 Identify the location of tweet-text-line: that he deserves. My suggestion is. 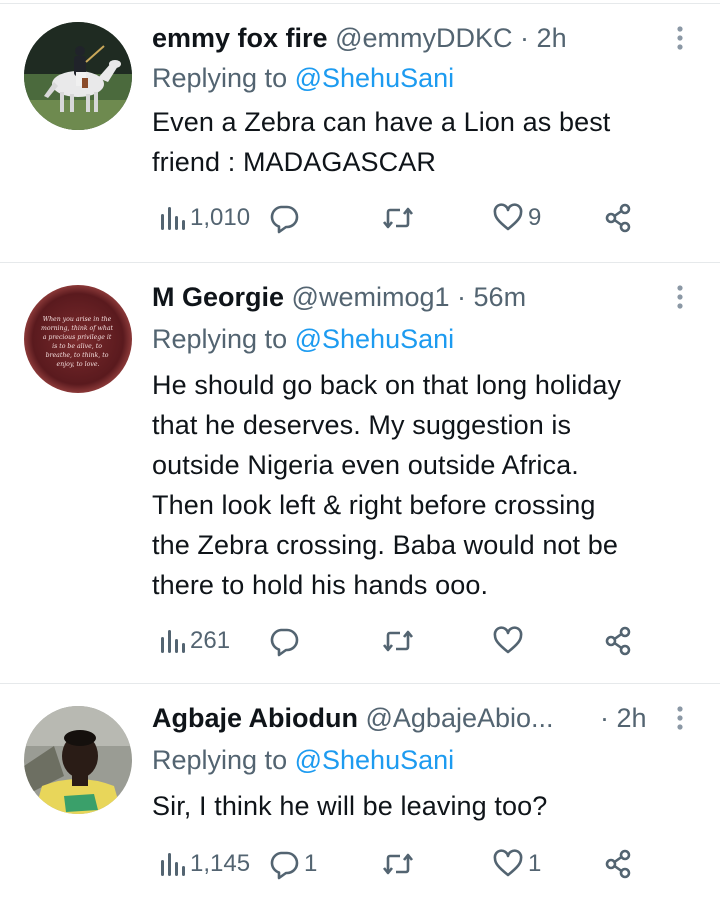
(362, 425).